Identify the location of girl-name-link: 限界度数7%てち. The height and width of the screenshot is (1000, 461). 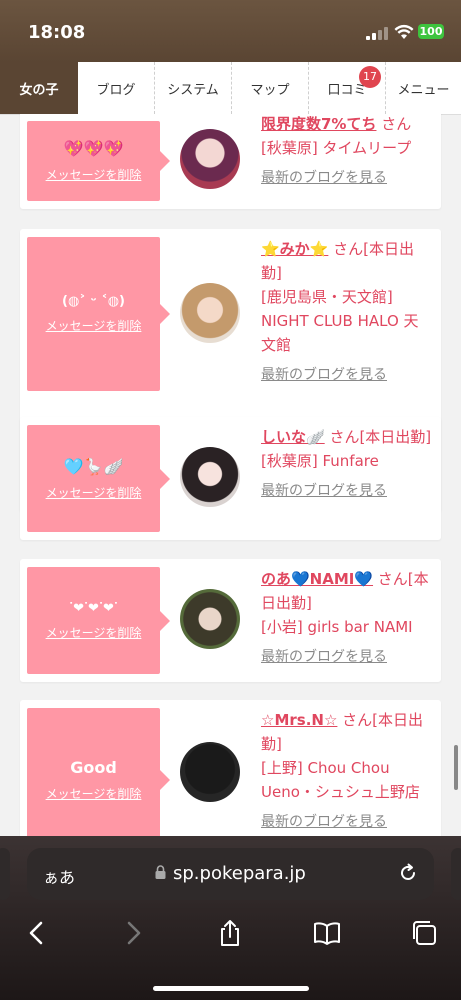
(318, 124).